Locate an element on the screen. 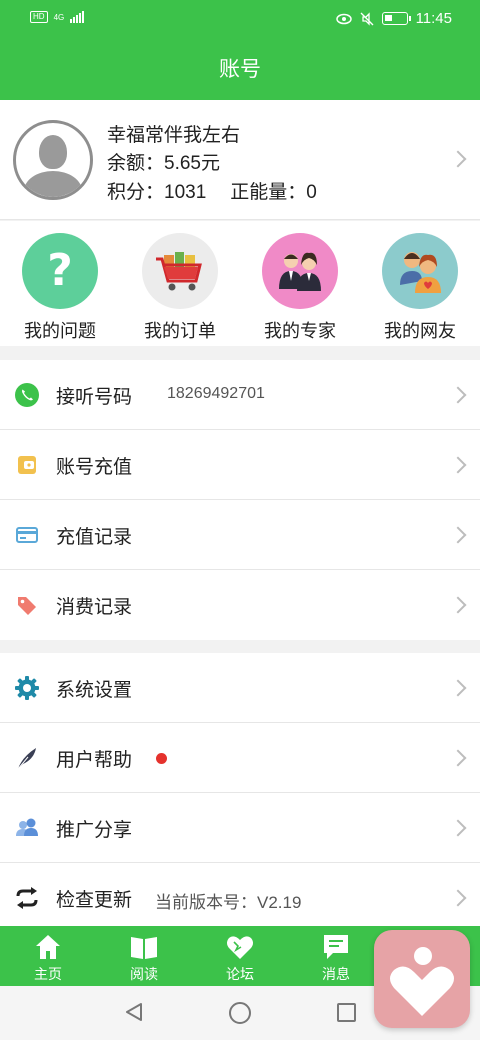 Image resolution: width=480 pixels, height=1040 pixels. feather-icon is located at coordinates (26, 759).